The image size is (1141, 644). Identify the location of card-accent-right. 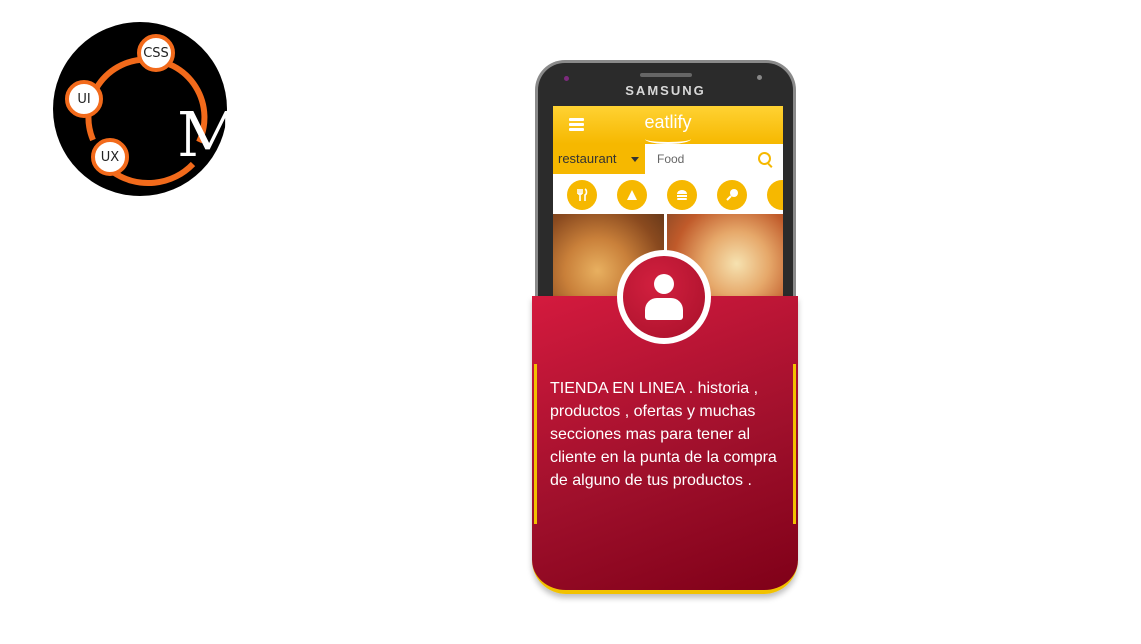
(794, 444).